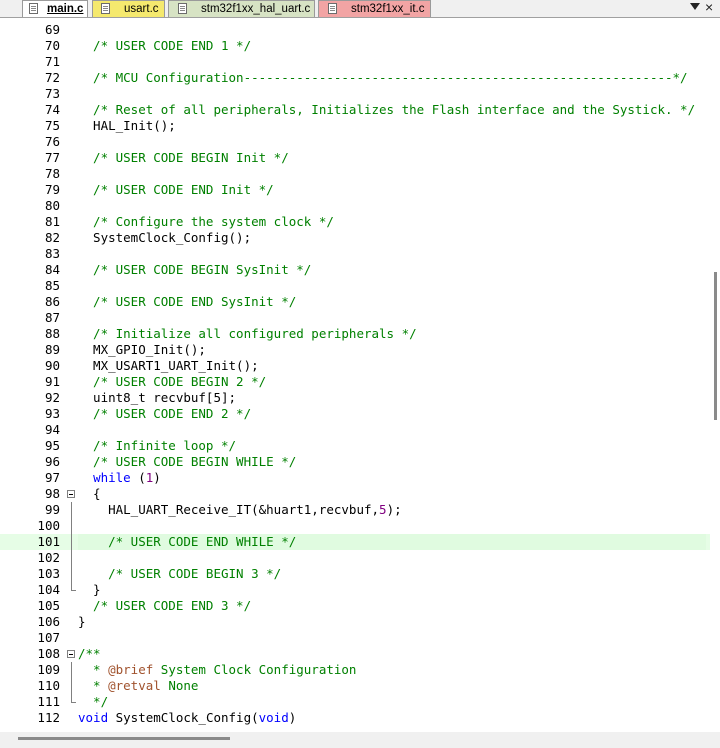  I want to click on code-line: 102, so click(355, 558).